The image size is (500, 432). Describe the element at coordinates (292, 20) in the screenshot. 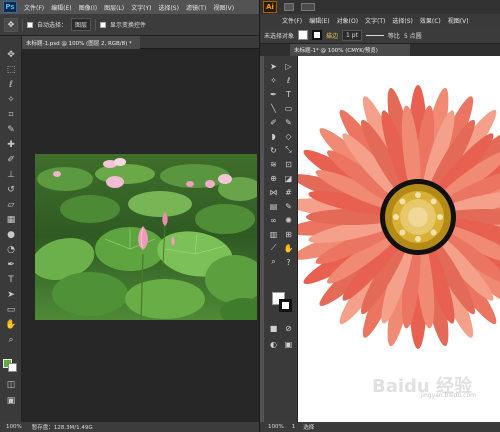

I see `ai-menu-file: 文件(F)` at that location.